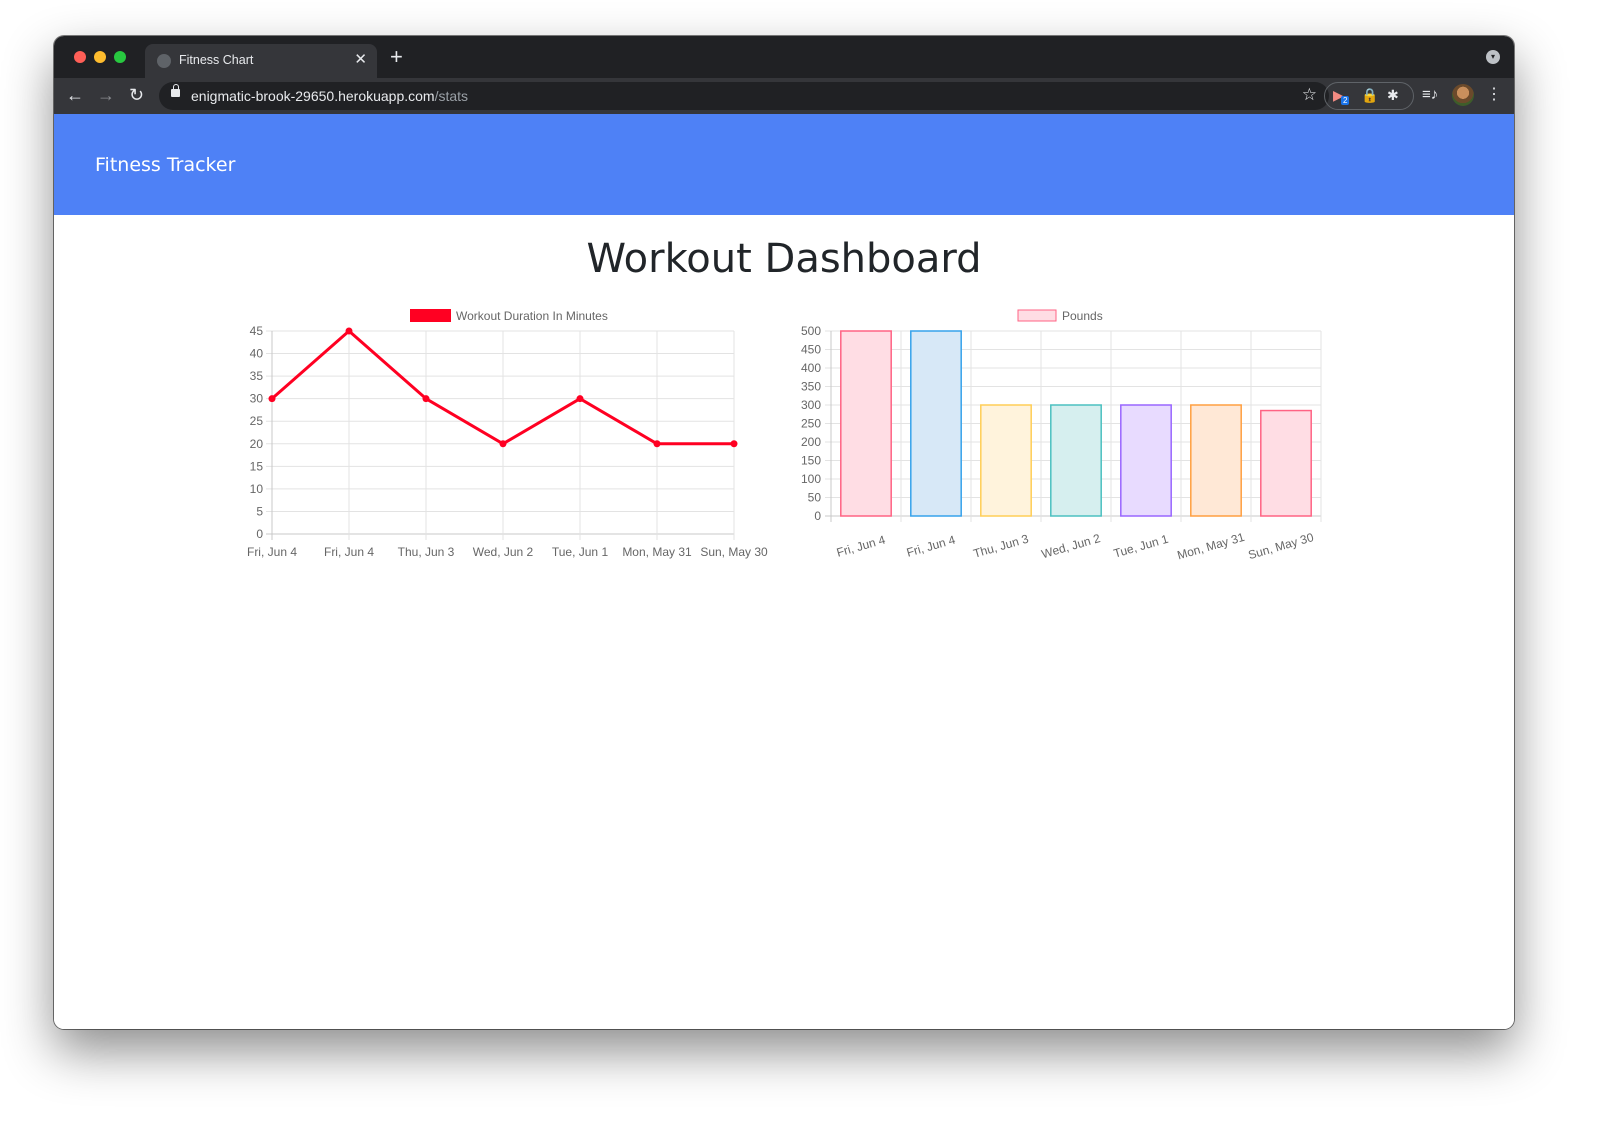  Describe the element at coordinates (136, 95) in the screenshot. I see `reload-icon: ↻` at that location.